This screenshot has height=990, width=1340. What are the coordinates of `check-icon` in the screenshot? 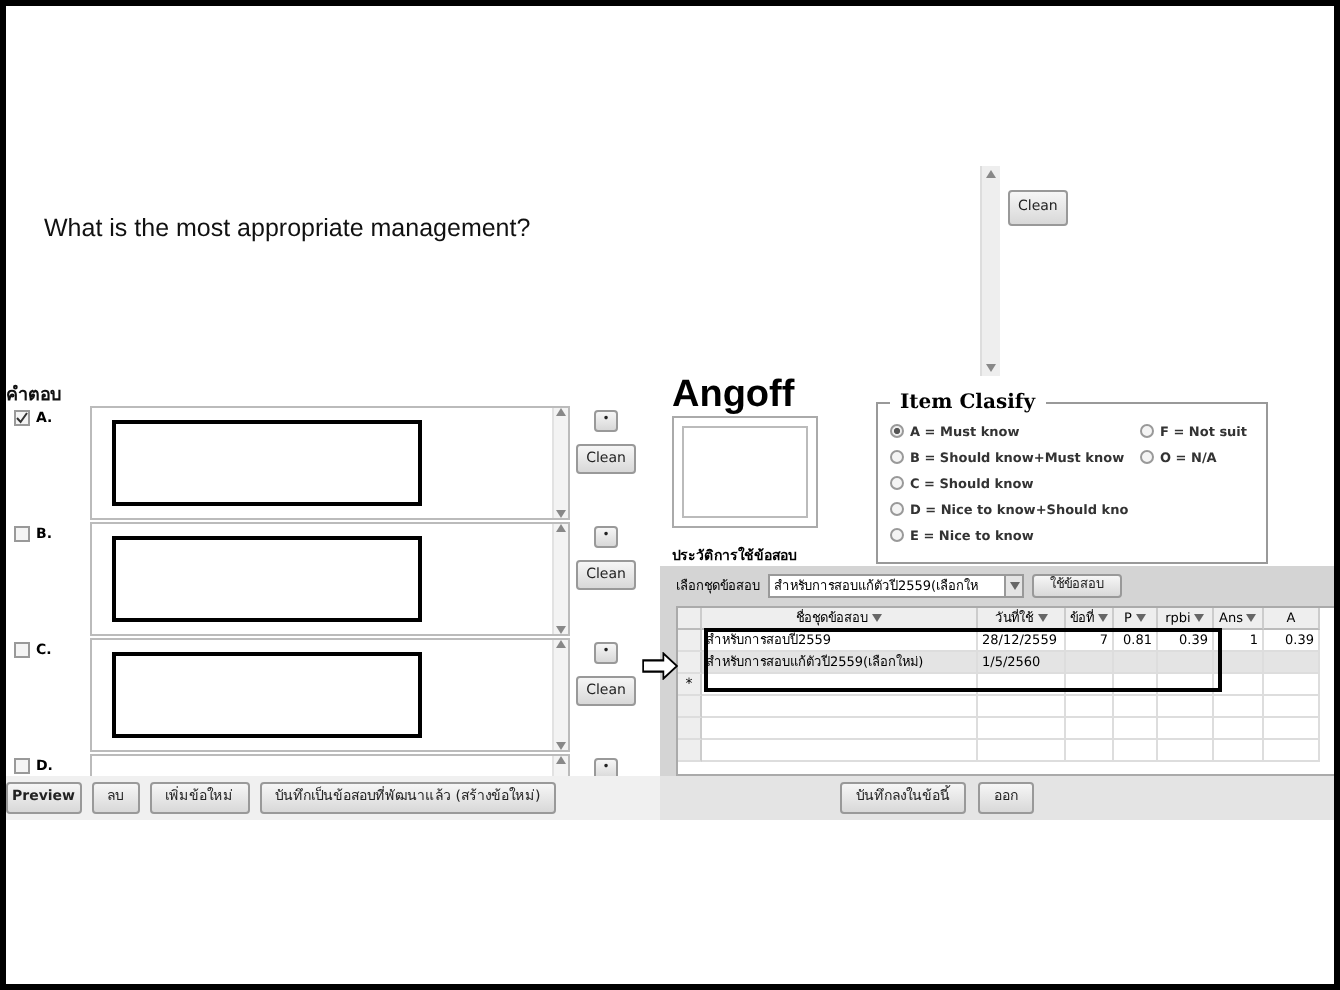 It's located at (22, 418).